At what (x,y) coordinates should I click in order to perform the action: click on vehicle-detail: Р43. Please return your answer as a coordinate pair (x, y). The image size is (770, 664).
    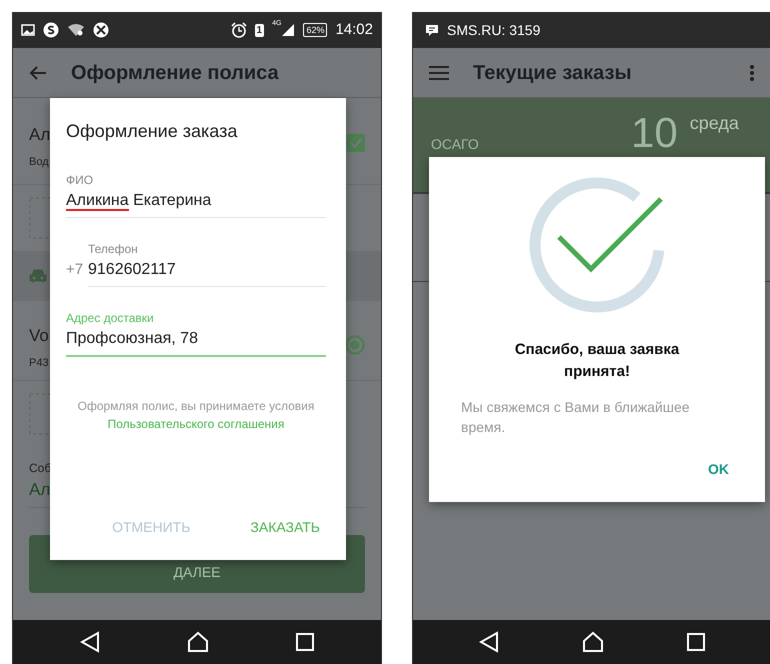
    Looking at the image, I should click on (39, 363).